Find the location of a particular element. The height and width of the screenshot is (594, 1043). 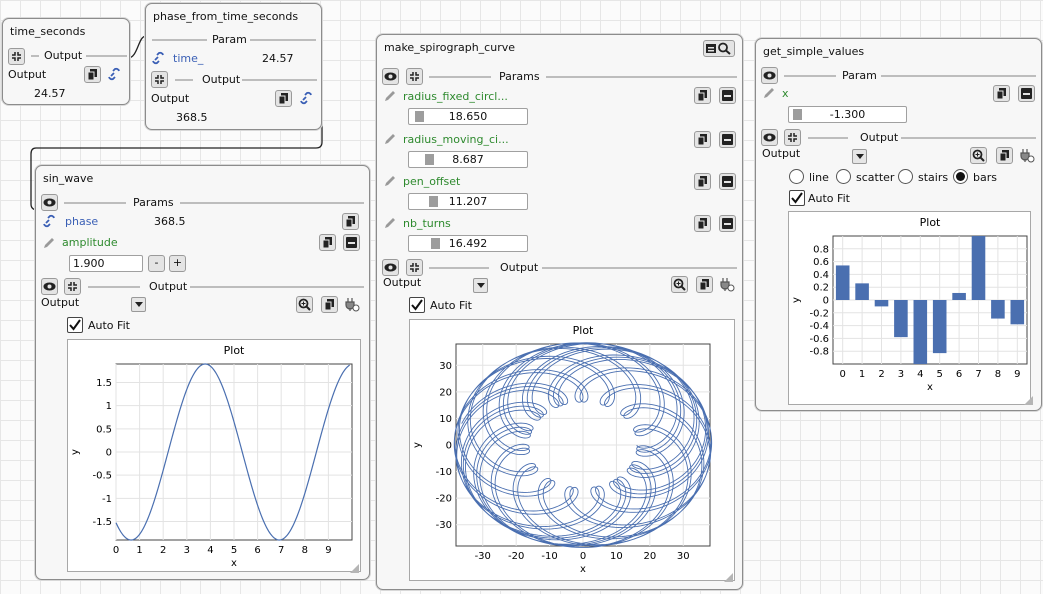

plot-area: Plot 0 1 2 3 4 5 6 7 8 9 1.5 1 0.5 0 -0.5 -1 -1.5 x y is located at coordinates (214, 455).